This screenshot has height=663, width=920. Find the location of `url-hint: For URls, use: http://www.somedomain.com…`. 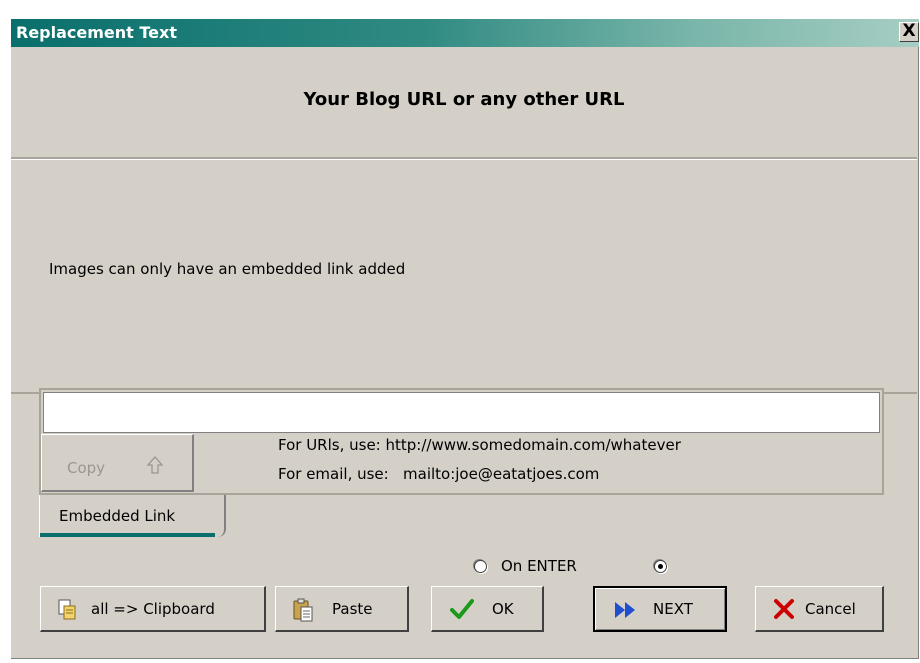

url-hint: For URls, use: http://www.somedomain.com… is located at coordinates (479, 445).